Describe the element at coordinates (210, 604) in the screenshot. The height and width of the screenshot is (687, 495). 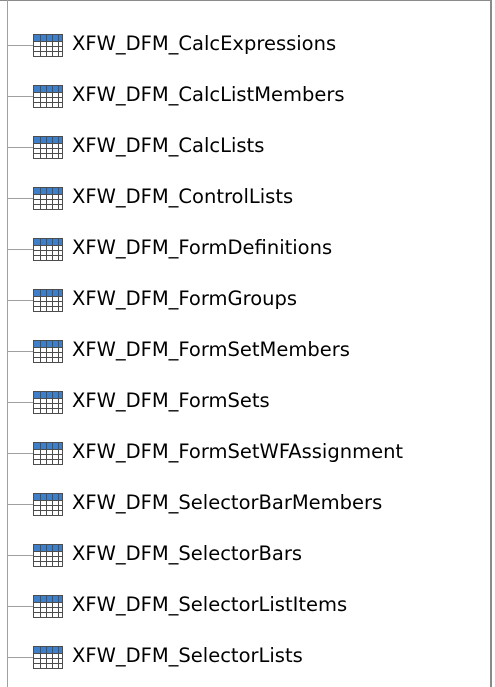
I see `tree-item-label: XFW_DFM_SelectorListItems` at that location.